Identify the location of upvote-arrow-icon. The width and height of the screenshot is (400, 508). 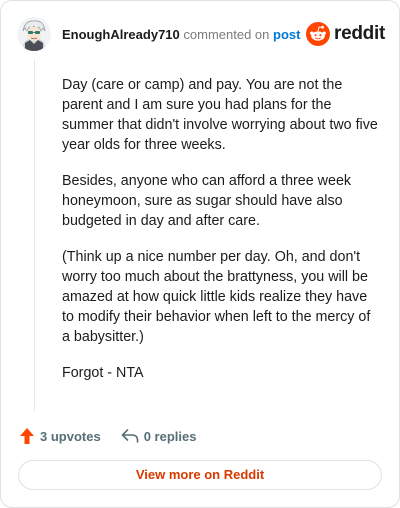
(27, 436).